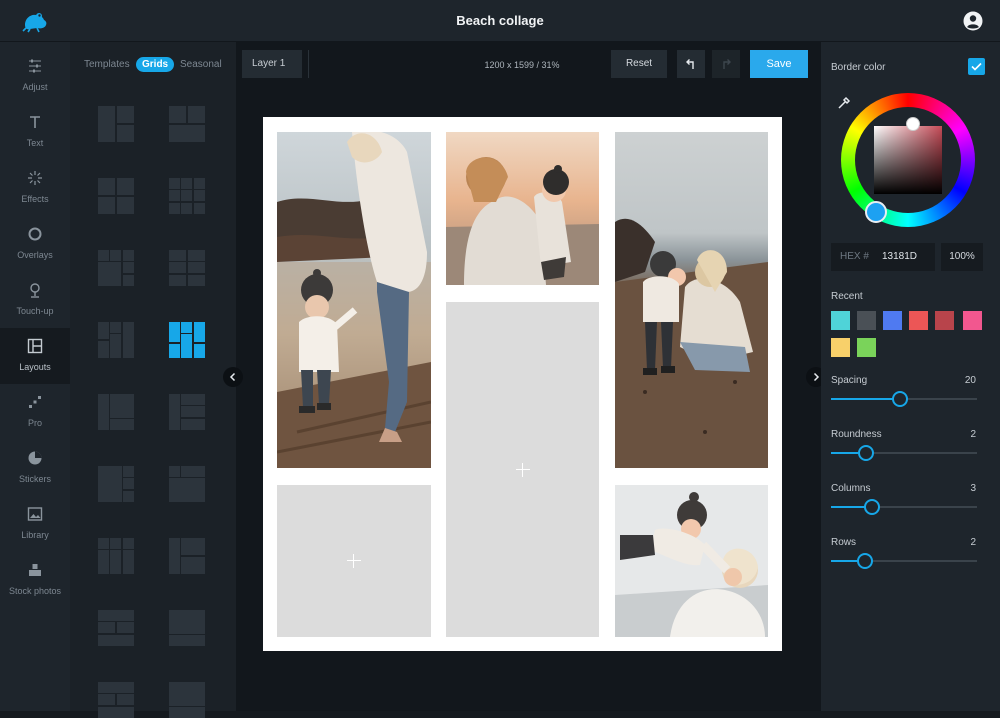  Describe the element at coordinates (962, 257) in the screenshot. I see `opacity-input: 100%` at that location.